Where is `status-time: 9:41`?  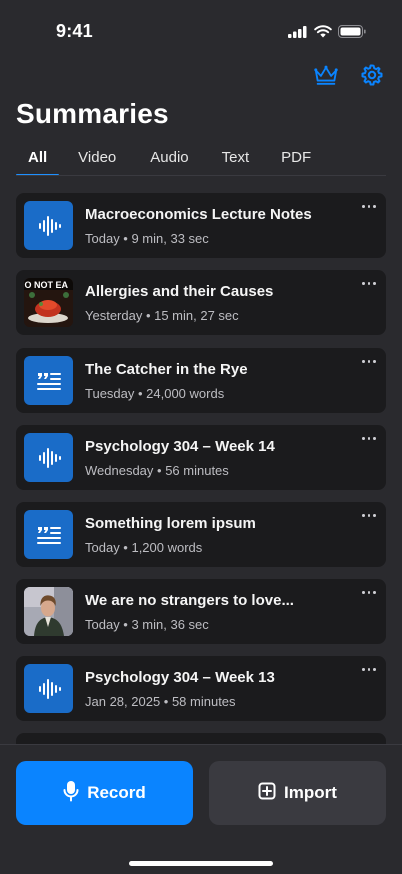
status-time: 9:41 is located at coordinates (74, 31).